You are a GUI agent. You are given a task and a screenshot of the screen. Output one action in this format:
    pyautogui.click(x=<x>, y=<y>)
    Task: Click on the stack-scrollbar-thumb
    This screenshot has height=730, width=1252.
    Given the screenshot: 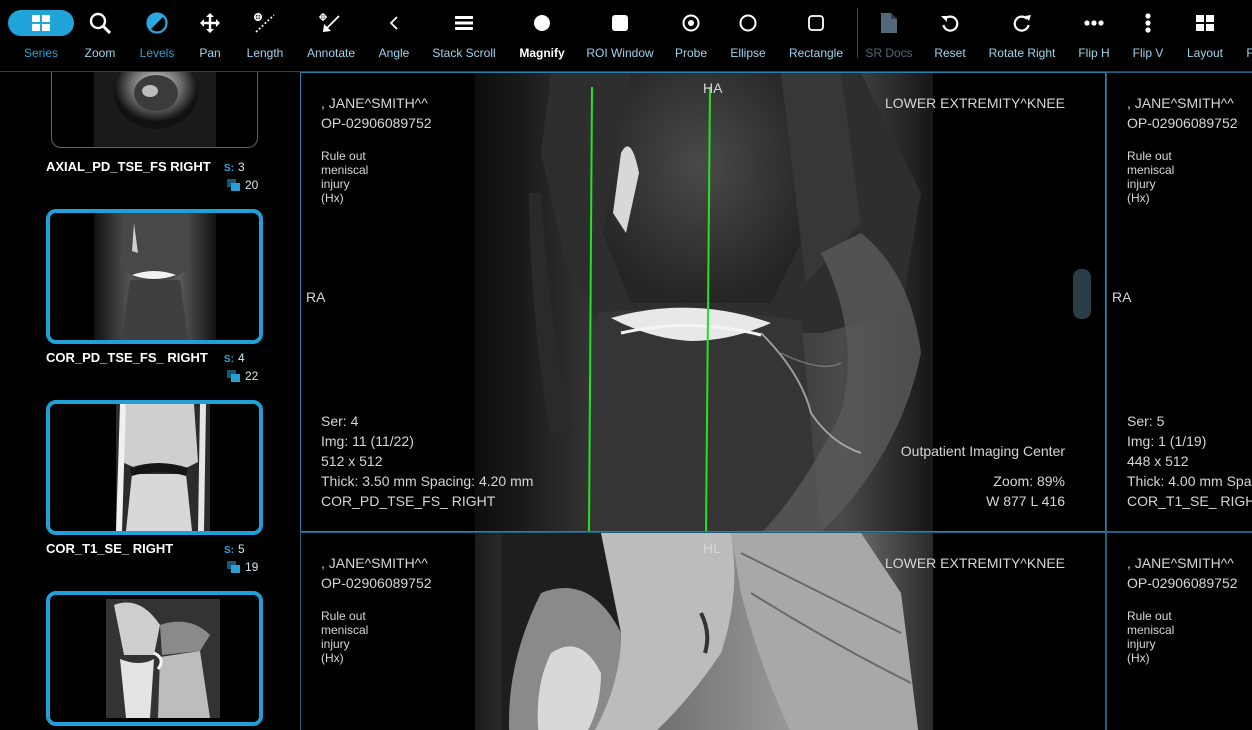 What is the action you would take?
    pyautogui.click(x=1082, y=294)
    